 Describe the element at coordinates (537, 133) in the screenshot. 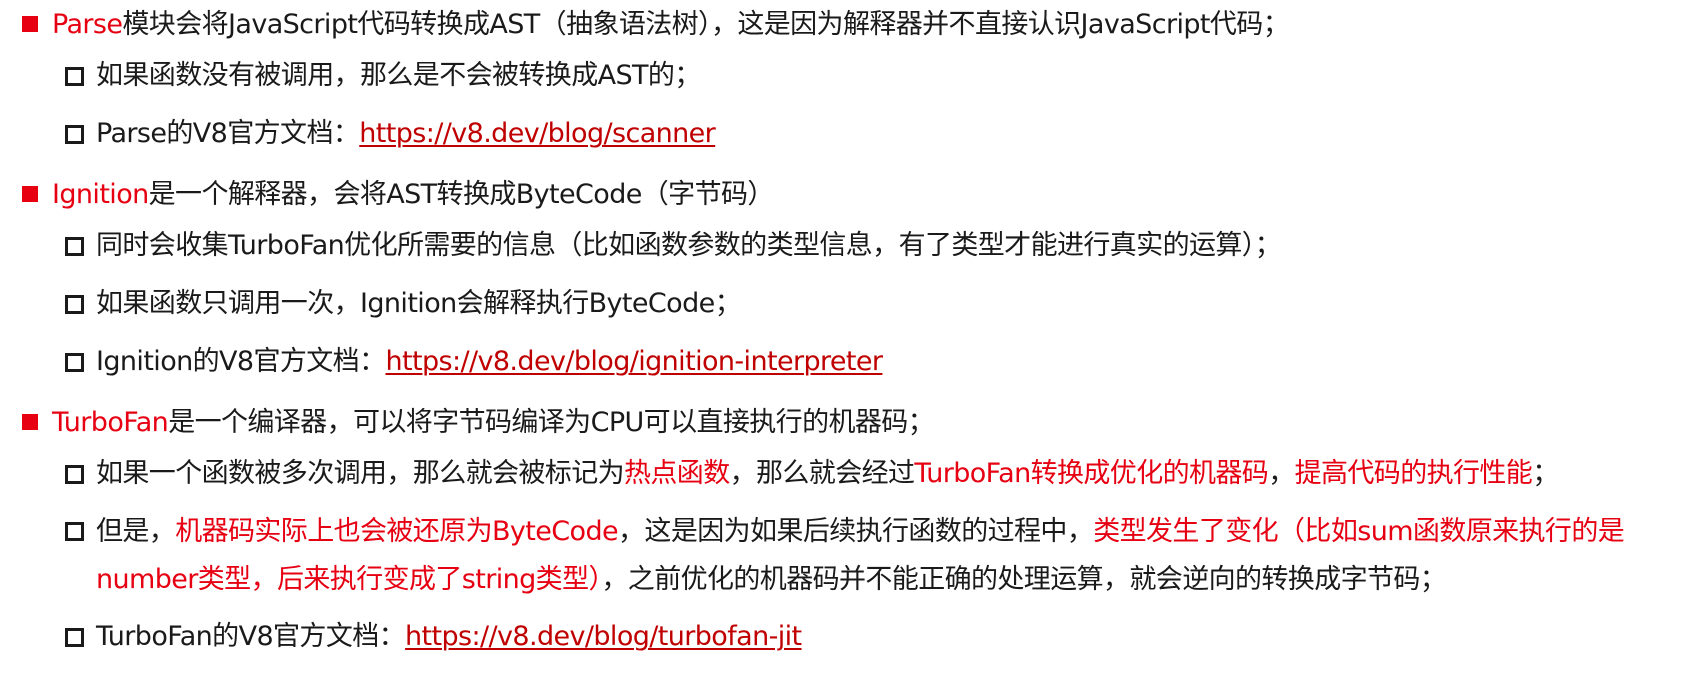

I see `parse-doc-link: https://v8.dev/blog/scanner` at that location.